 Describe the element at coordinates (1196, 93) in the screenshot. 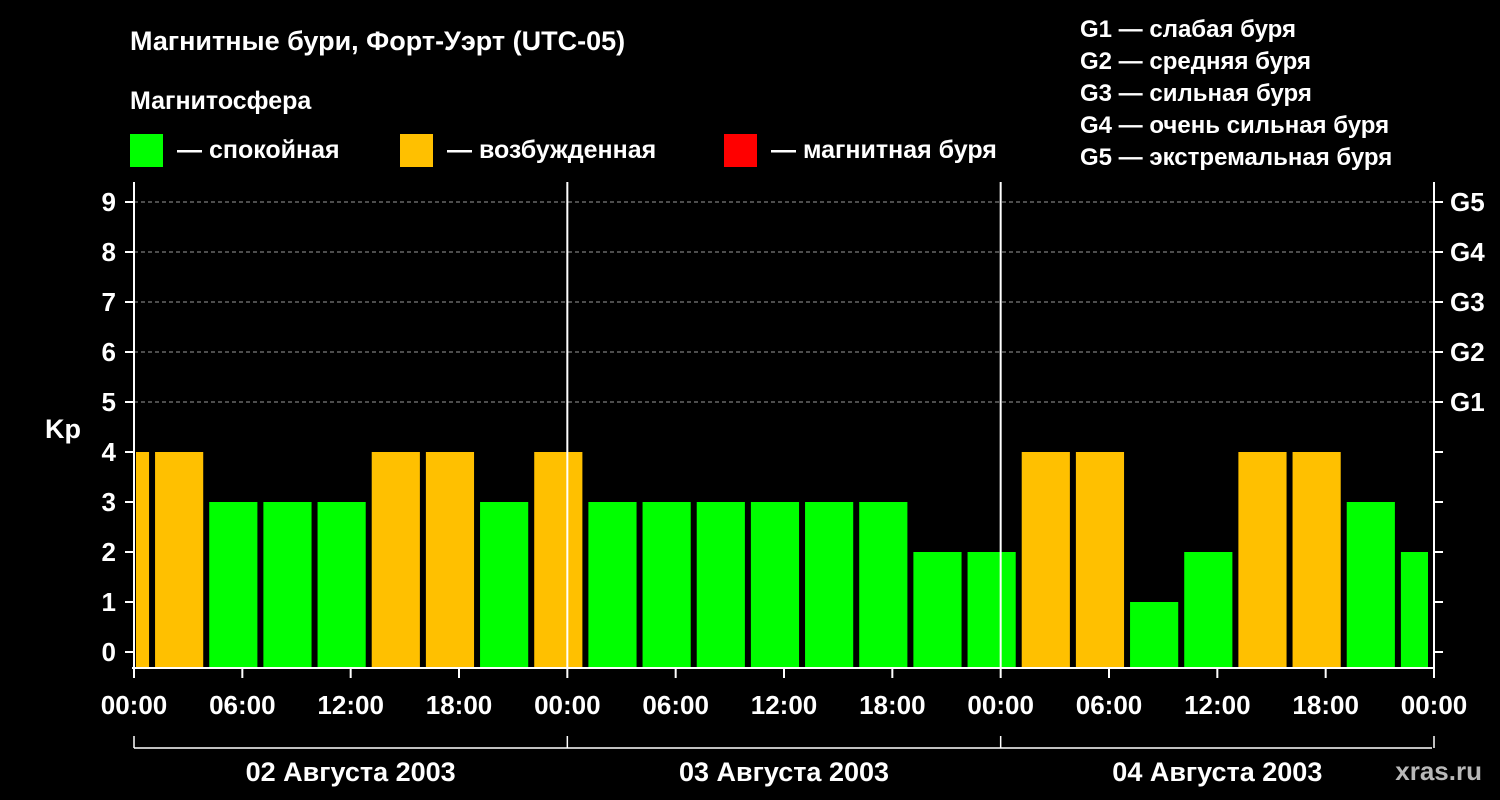

I see `storm-scale-g3: G3 — сильная буря` at that location.